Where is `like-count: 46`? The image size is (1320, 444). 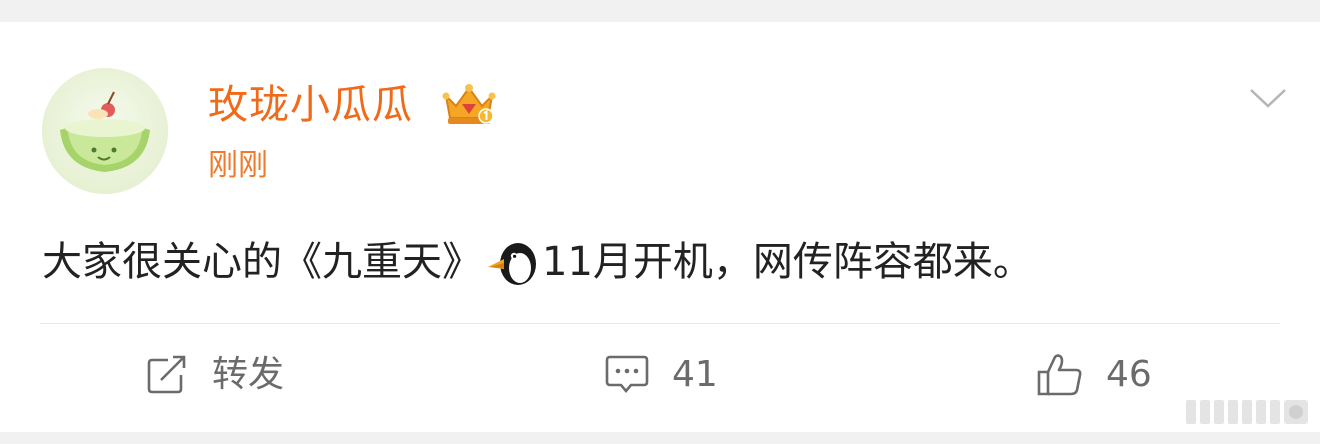
like-count: 46 is located at coordinates (1129, 374).